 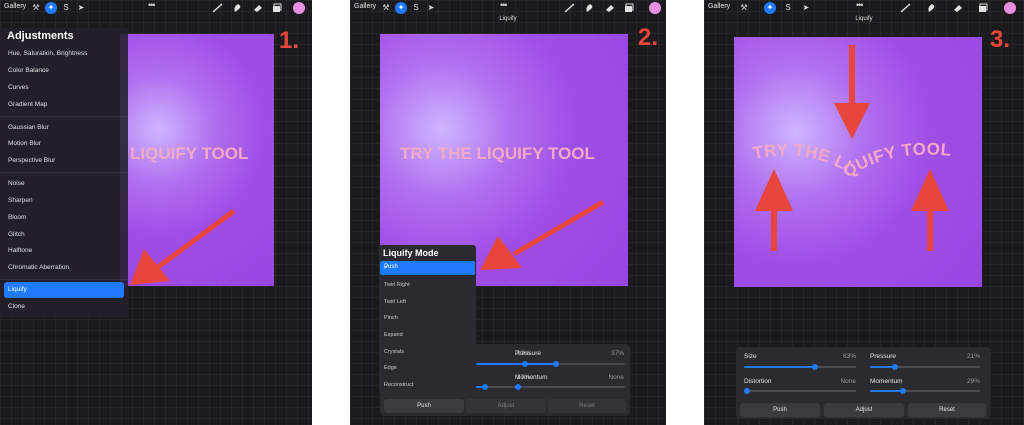 What do you see at coordinates (1000, 39) in the screenshot?
I see `step-number: 3.` at bounding box center [1000, 39].